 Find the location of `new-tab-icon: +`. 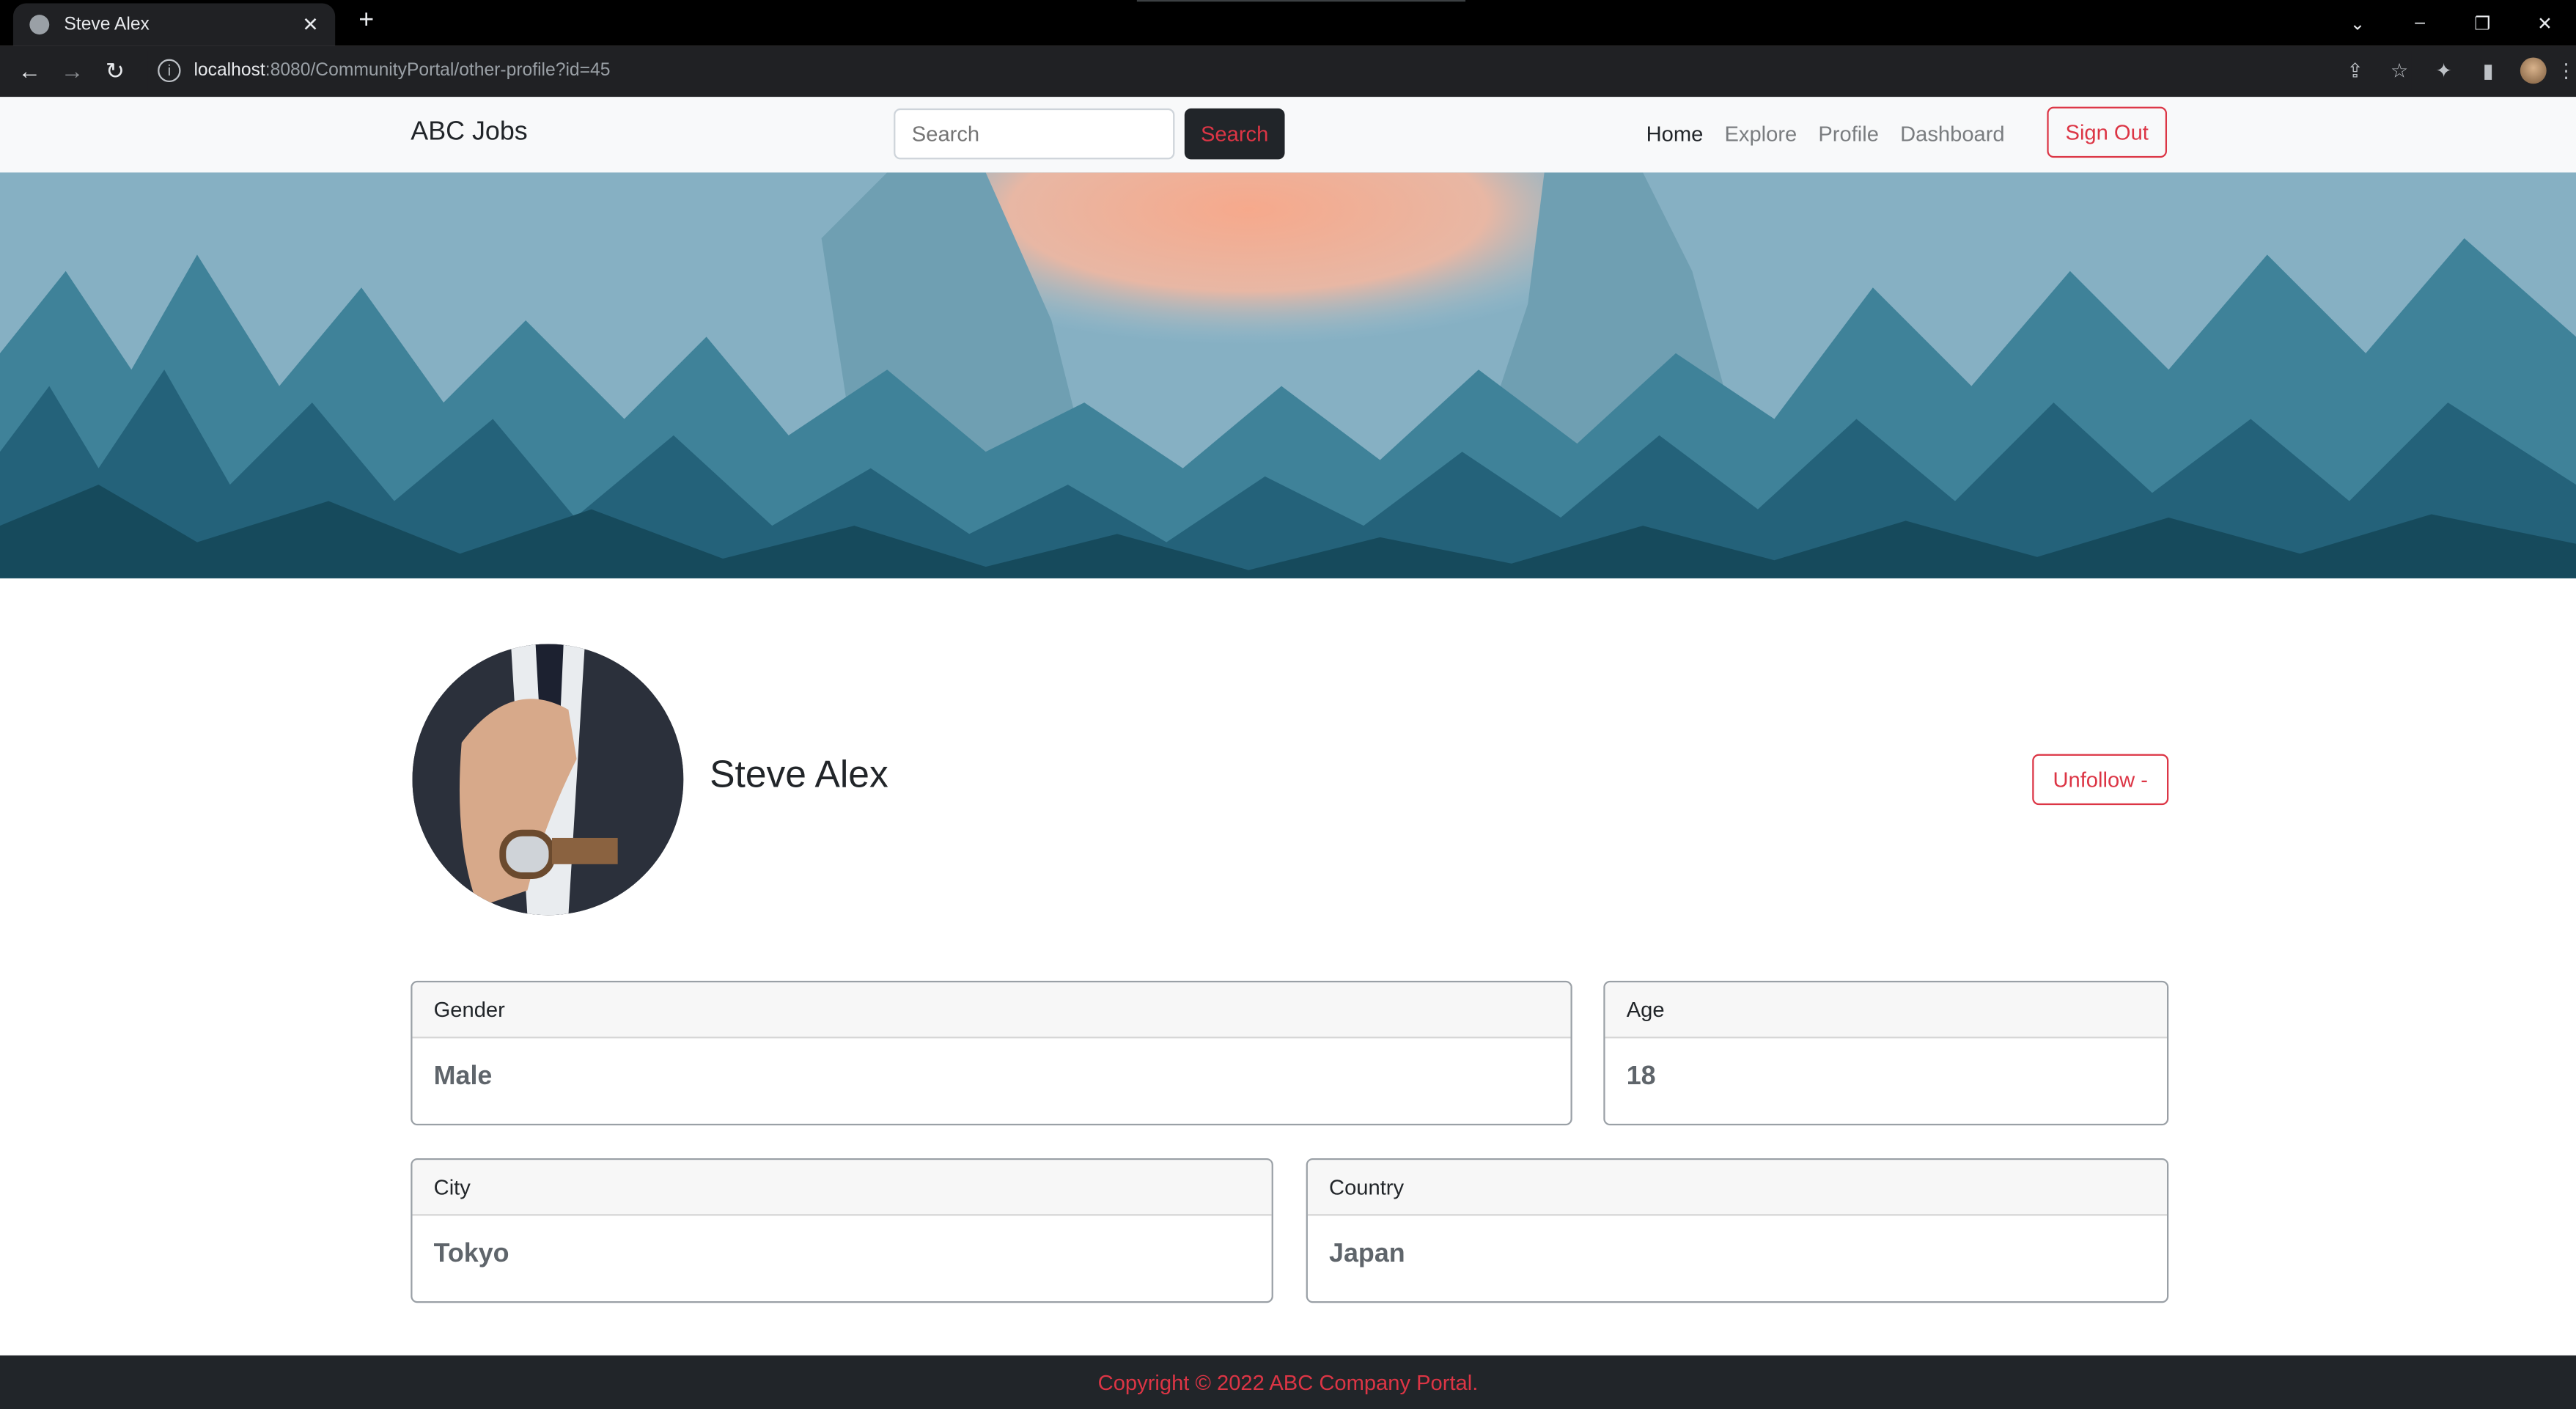

new-tab-icon: + is located at coordinates (366, 22).